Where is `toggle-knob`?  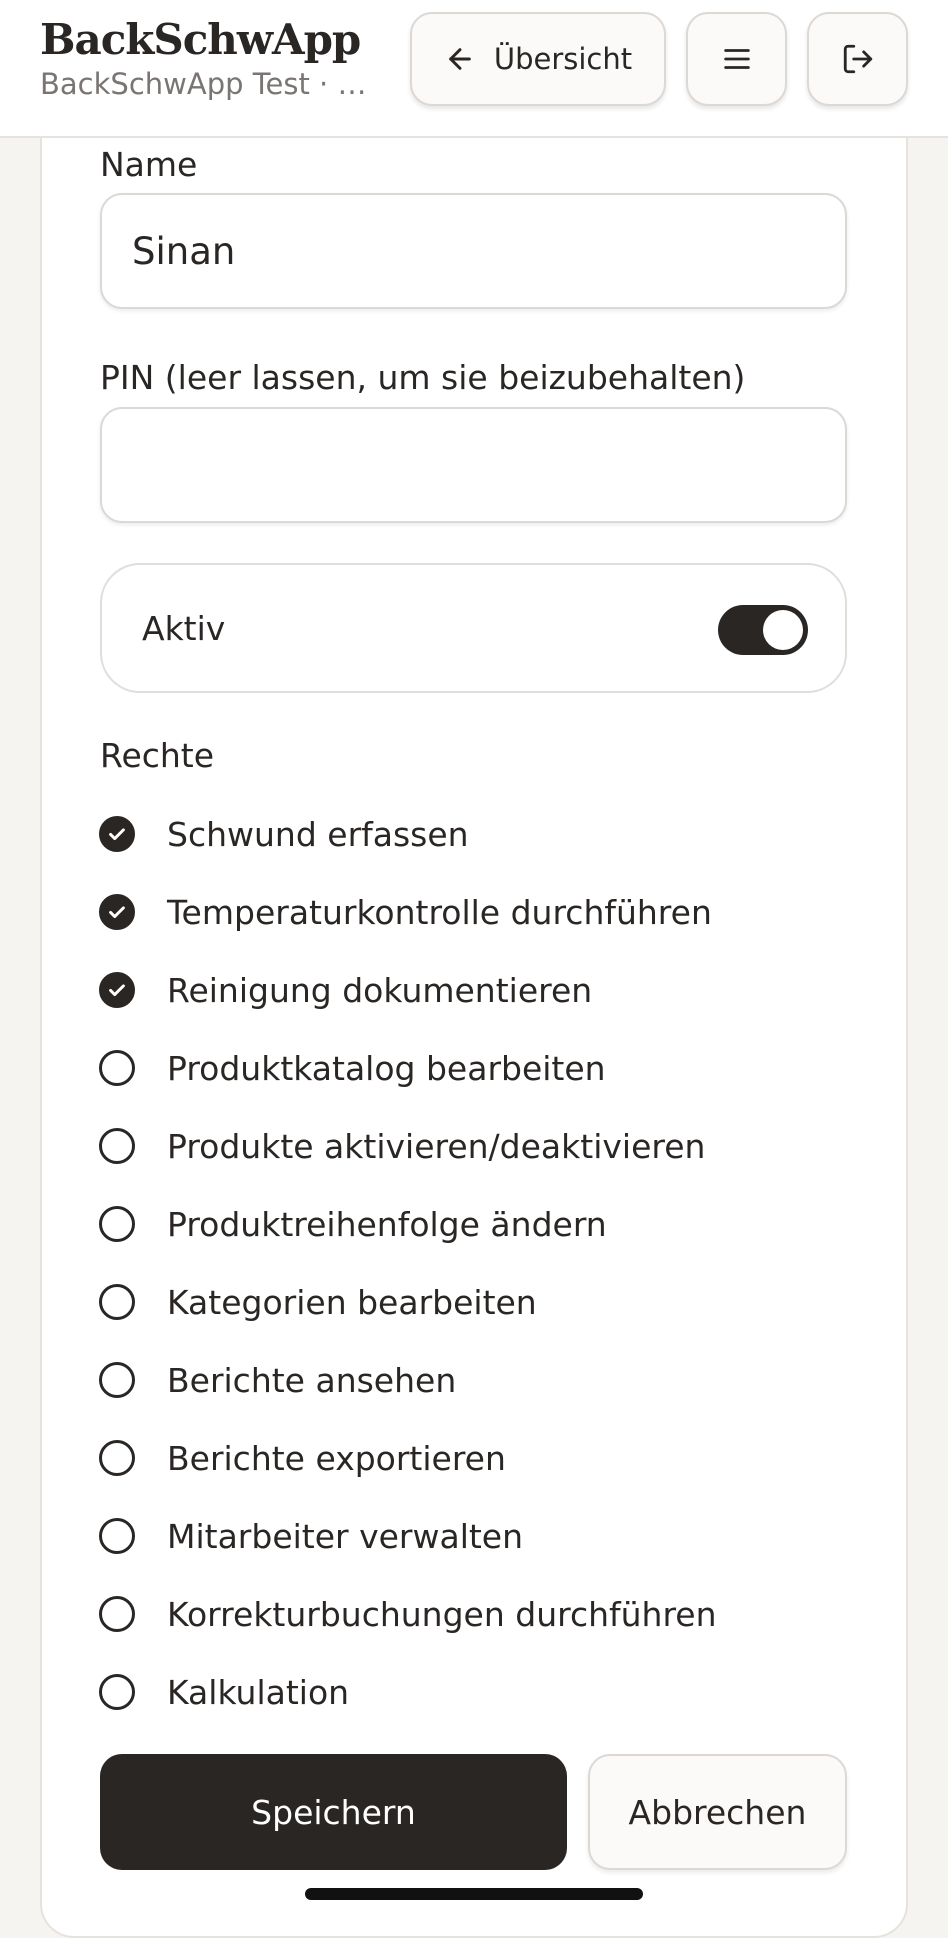
toggle-knob is located at coordinates (783, 630).